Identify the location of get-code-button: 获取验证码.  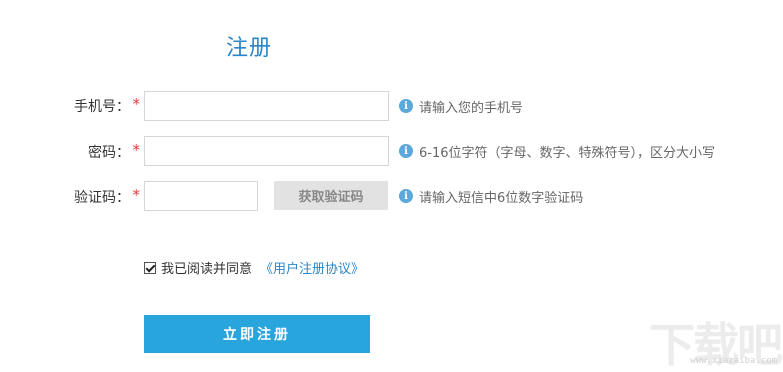
(331, 195).